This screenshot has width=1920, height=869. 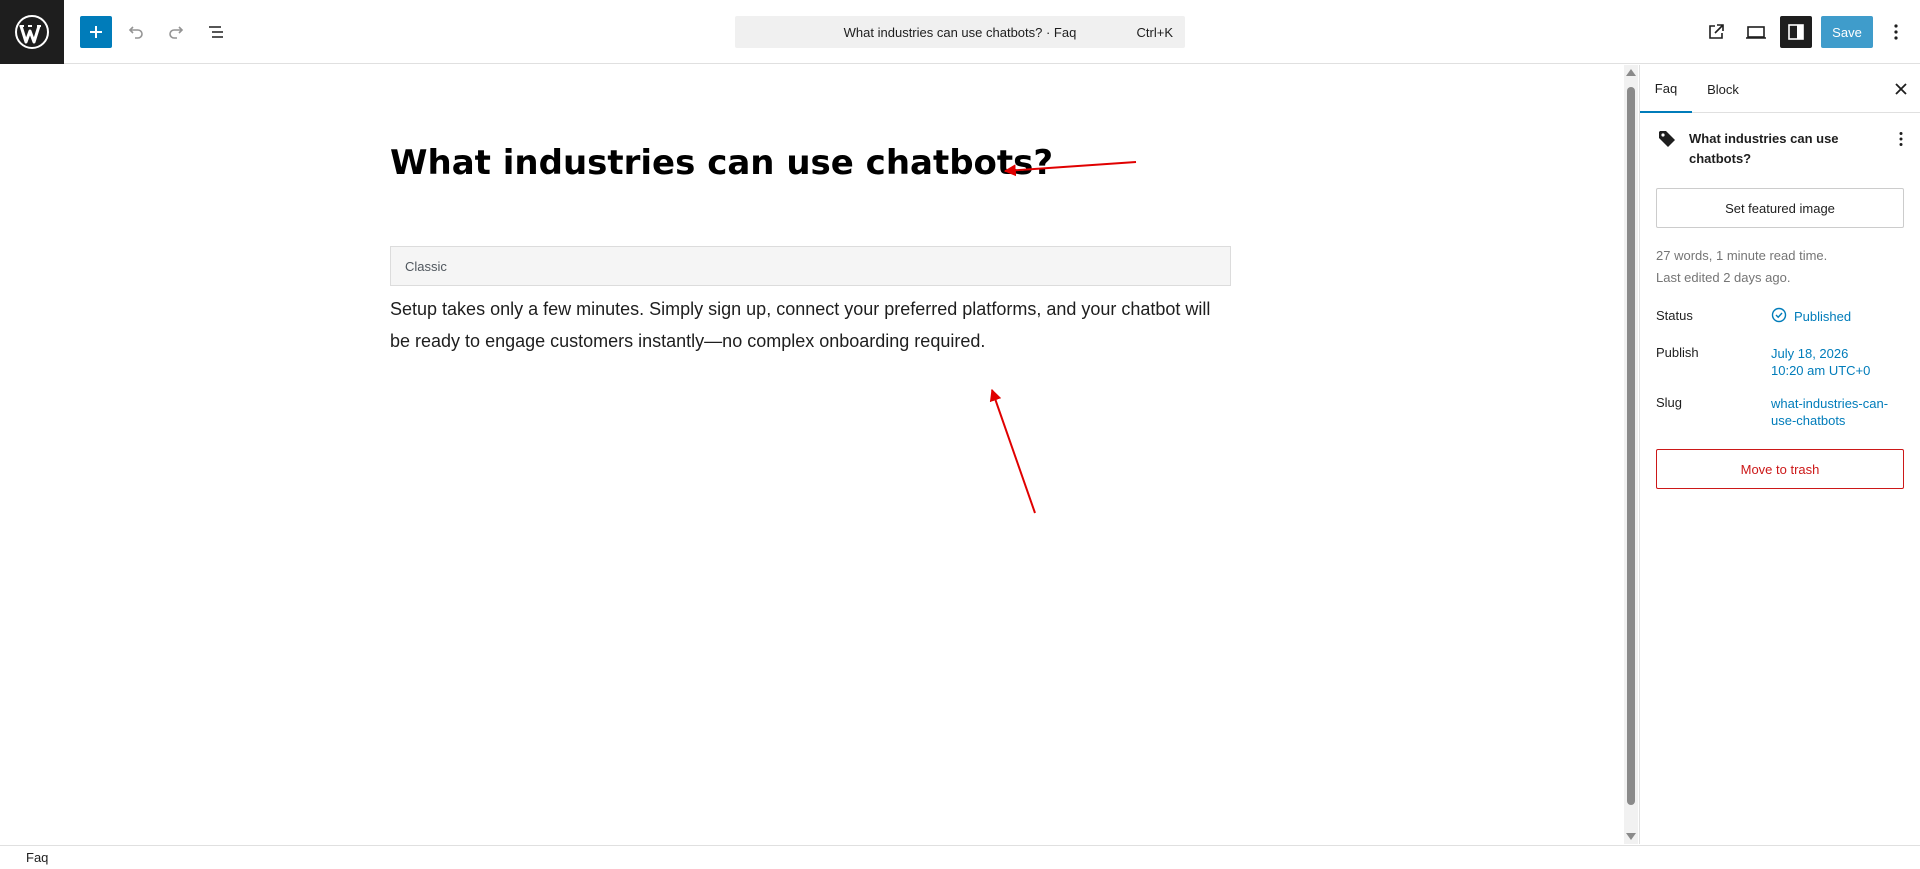 I want to click on annotation-arrow-content, so click(x=1012, y=451).